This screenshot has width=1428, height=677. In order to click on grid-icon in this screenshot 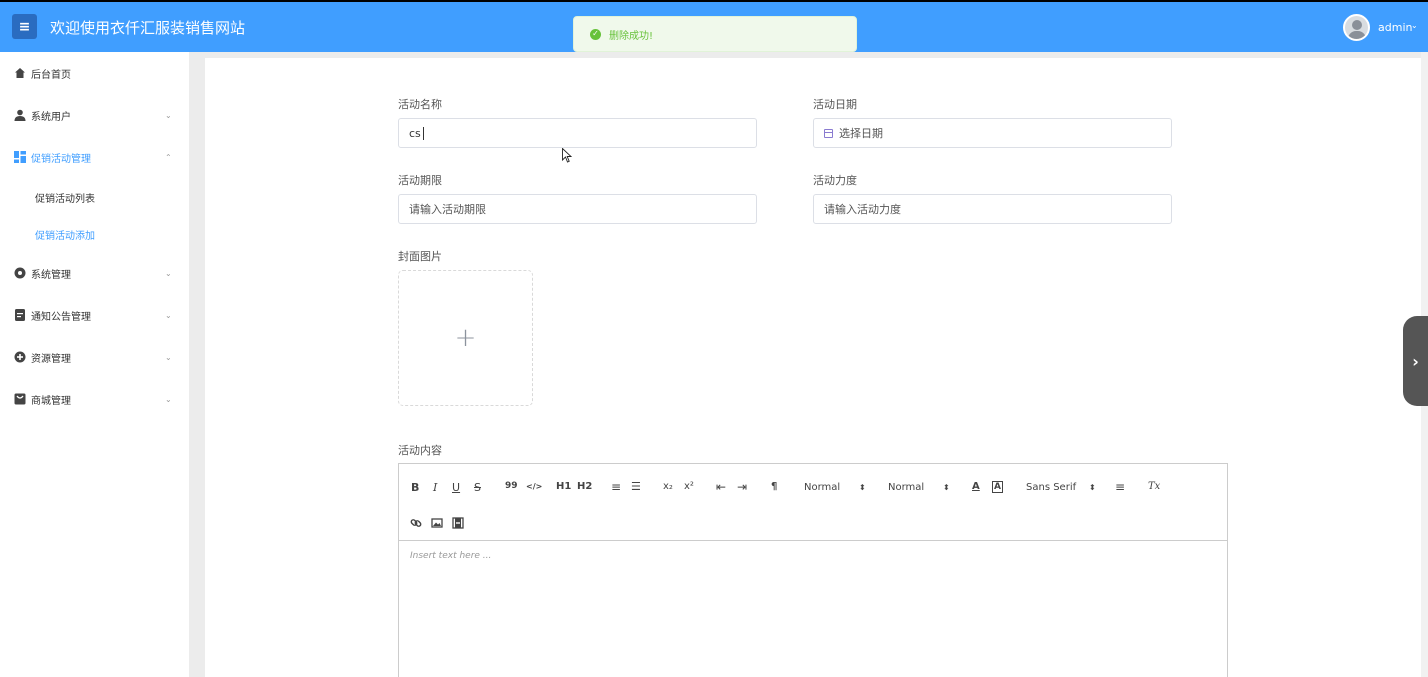, I will do `click(20, 157)`.